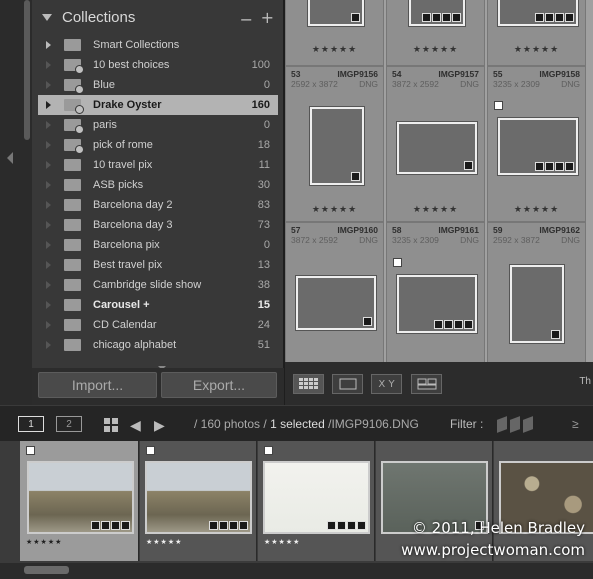 This screenshot has height=579, width=593. Describe the element at coordinates (158, 205) in the screenshot. I see `collection-item: Barcelona day 2 83` at that location.